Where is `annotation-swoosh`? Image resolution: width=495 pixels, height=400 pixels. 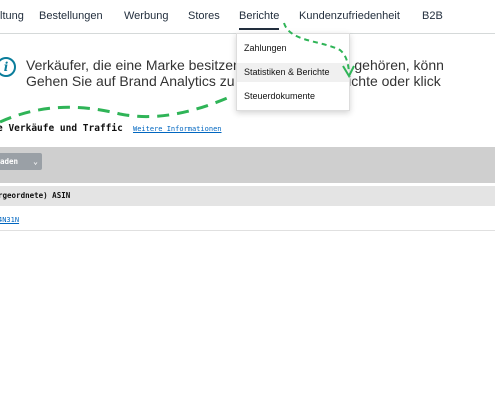
annotation-swoosh is located at coordinates (116, 109).